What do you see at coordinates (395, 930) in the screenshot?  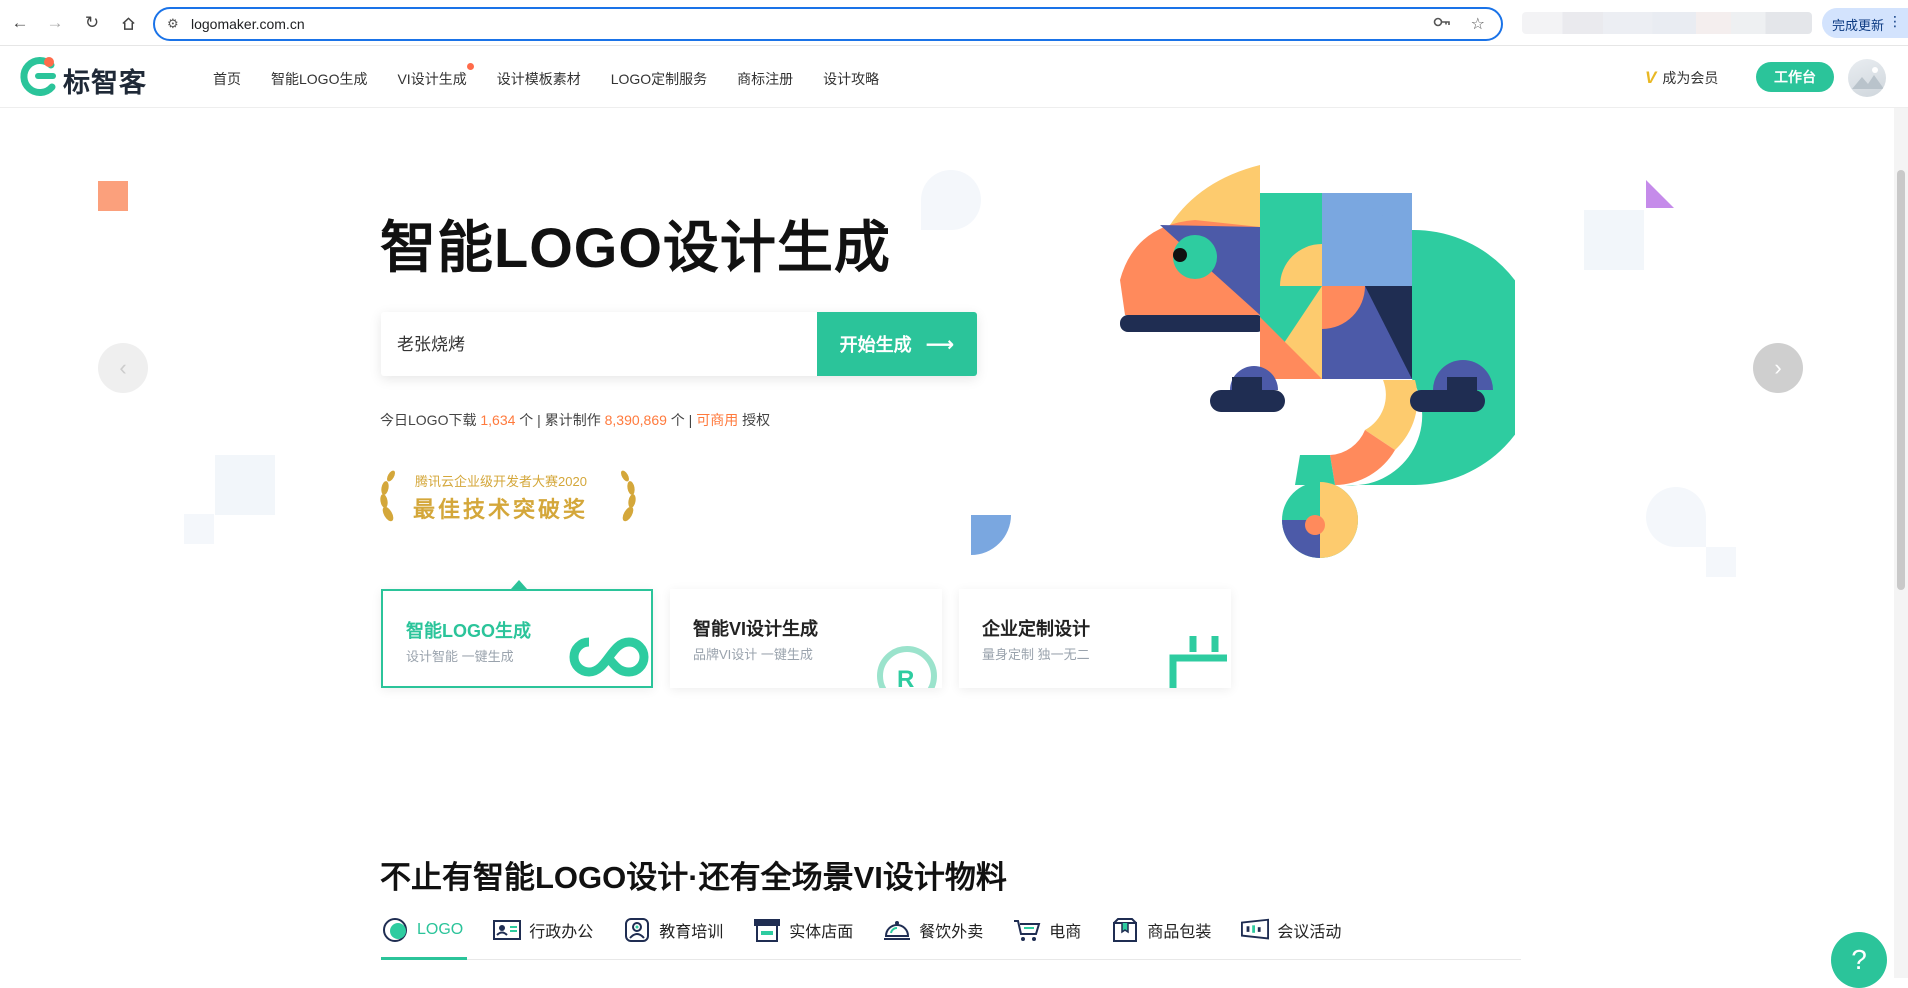 I see `logo-icon` at bounding box center [395, 930].